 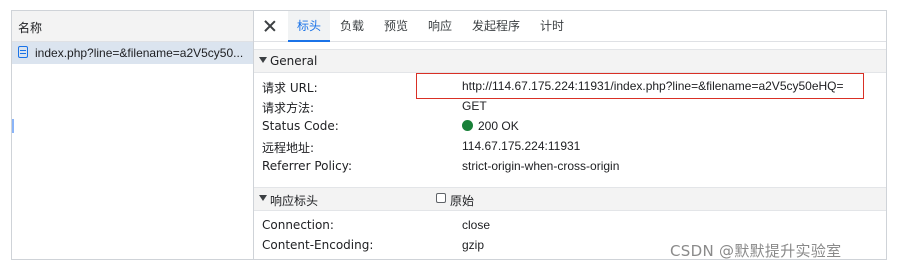 I want to click on tab-initiator: 发起程序, so click(x=496, y=26).